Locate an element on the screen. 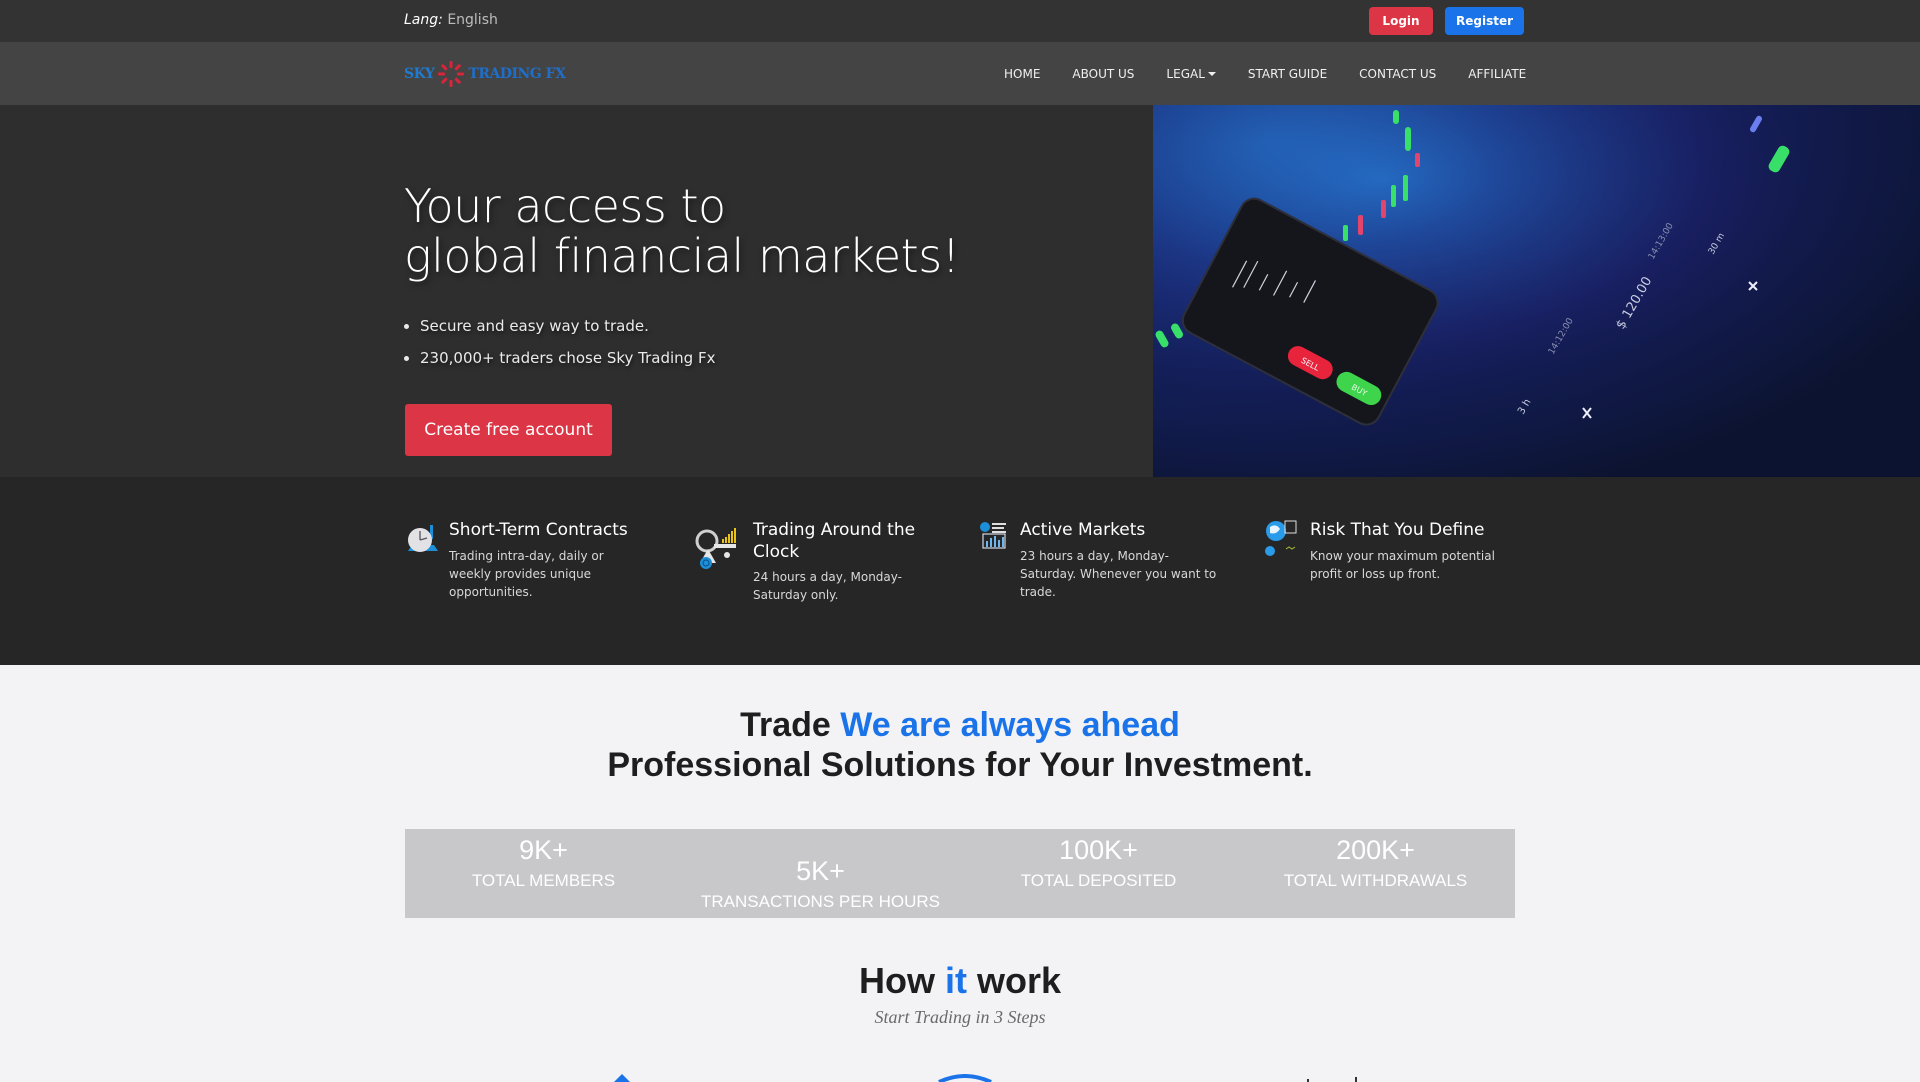 The width and height of the screenshot is (1920, 1082). create-account-button: Create free account is located at coordinates (508, 430).